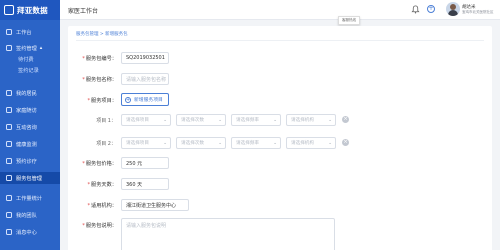  I want to click on name-label: *服务包名称：, so click(99, 80).